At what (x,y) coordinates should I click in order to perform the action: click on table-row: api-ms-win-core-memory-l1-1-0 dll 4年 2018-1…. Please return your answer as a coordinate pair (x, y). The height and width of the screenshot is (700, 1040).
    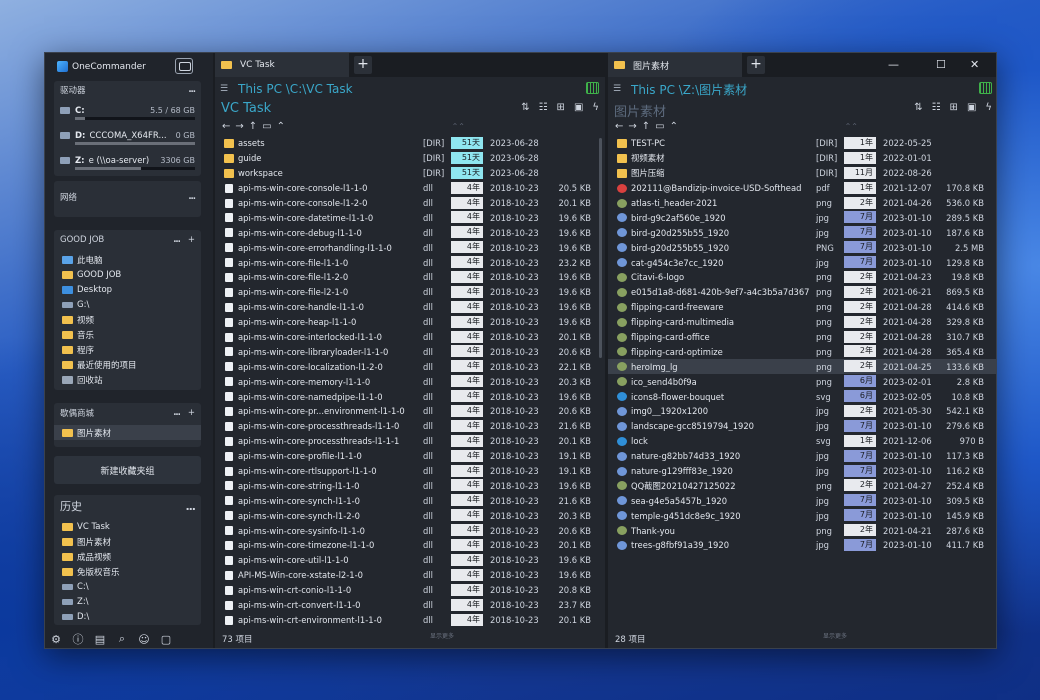
    Looking at the image, I should click on (410, 381).